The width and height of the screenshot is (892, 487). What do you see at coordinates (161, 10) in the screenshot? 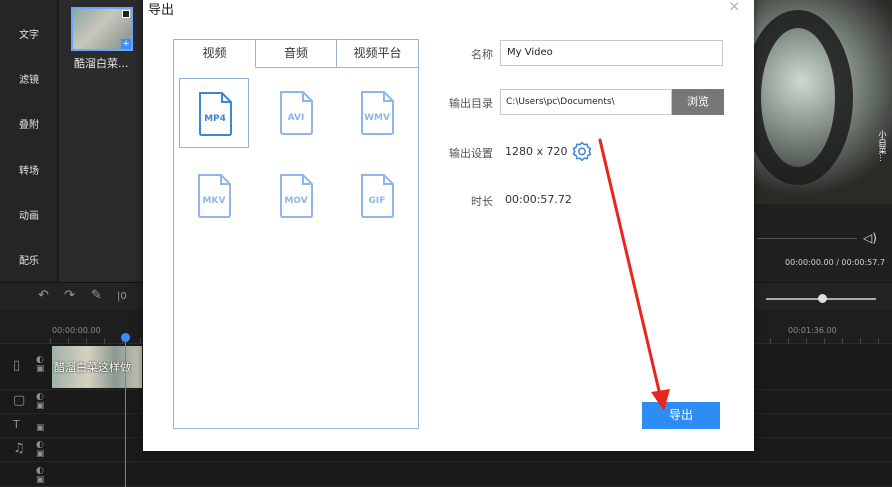
I see `dialog-title: 导出` at bounding box center [161, 10].